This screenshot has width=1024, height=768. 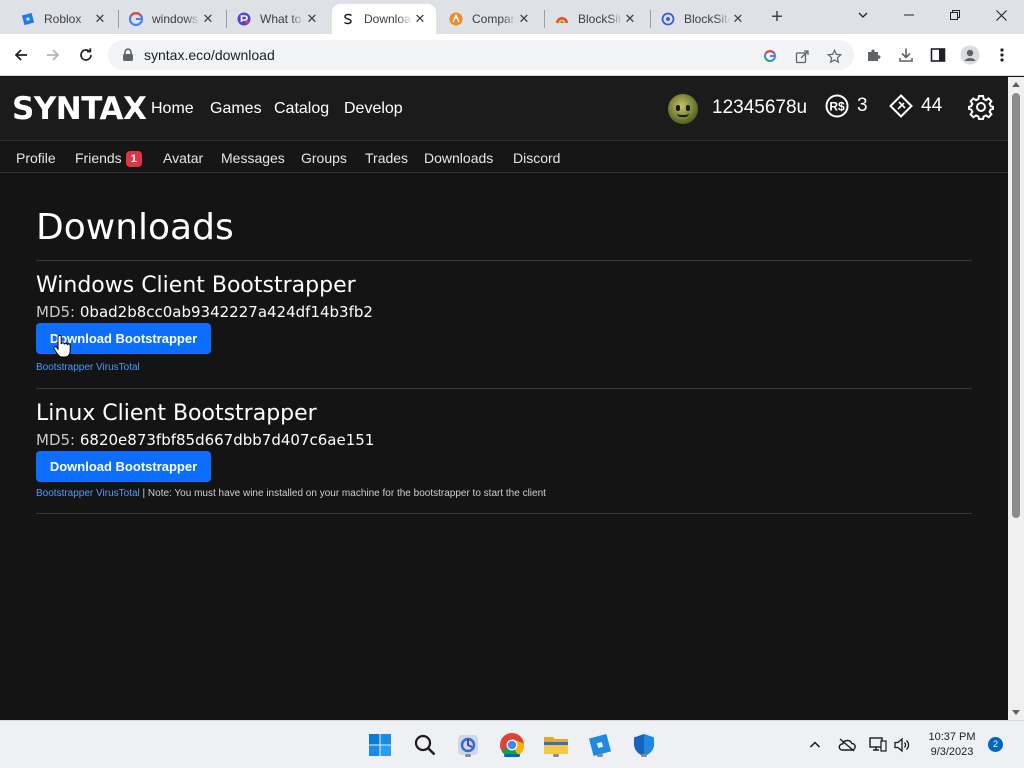 I want to click on restore-button, so click(x=955, y=15).